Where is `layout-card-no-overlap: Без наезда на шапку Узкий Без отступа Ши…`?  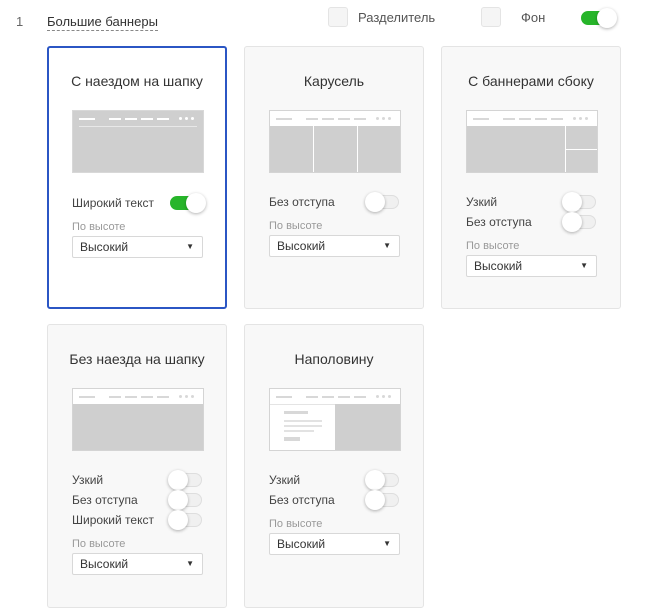 layout-card-no-overlap: Без наезда на шапку Узкий Без отступа Ши… is located at coordinates (137, 466).